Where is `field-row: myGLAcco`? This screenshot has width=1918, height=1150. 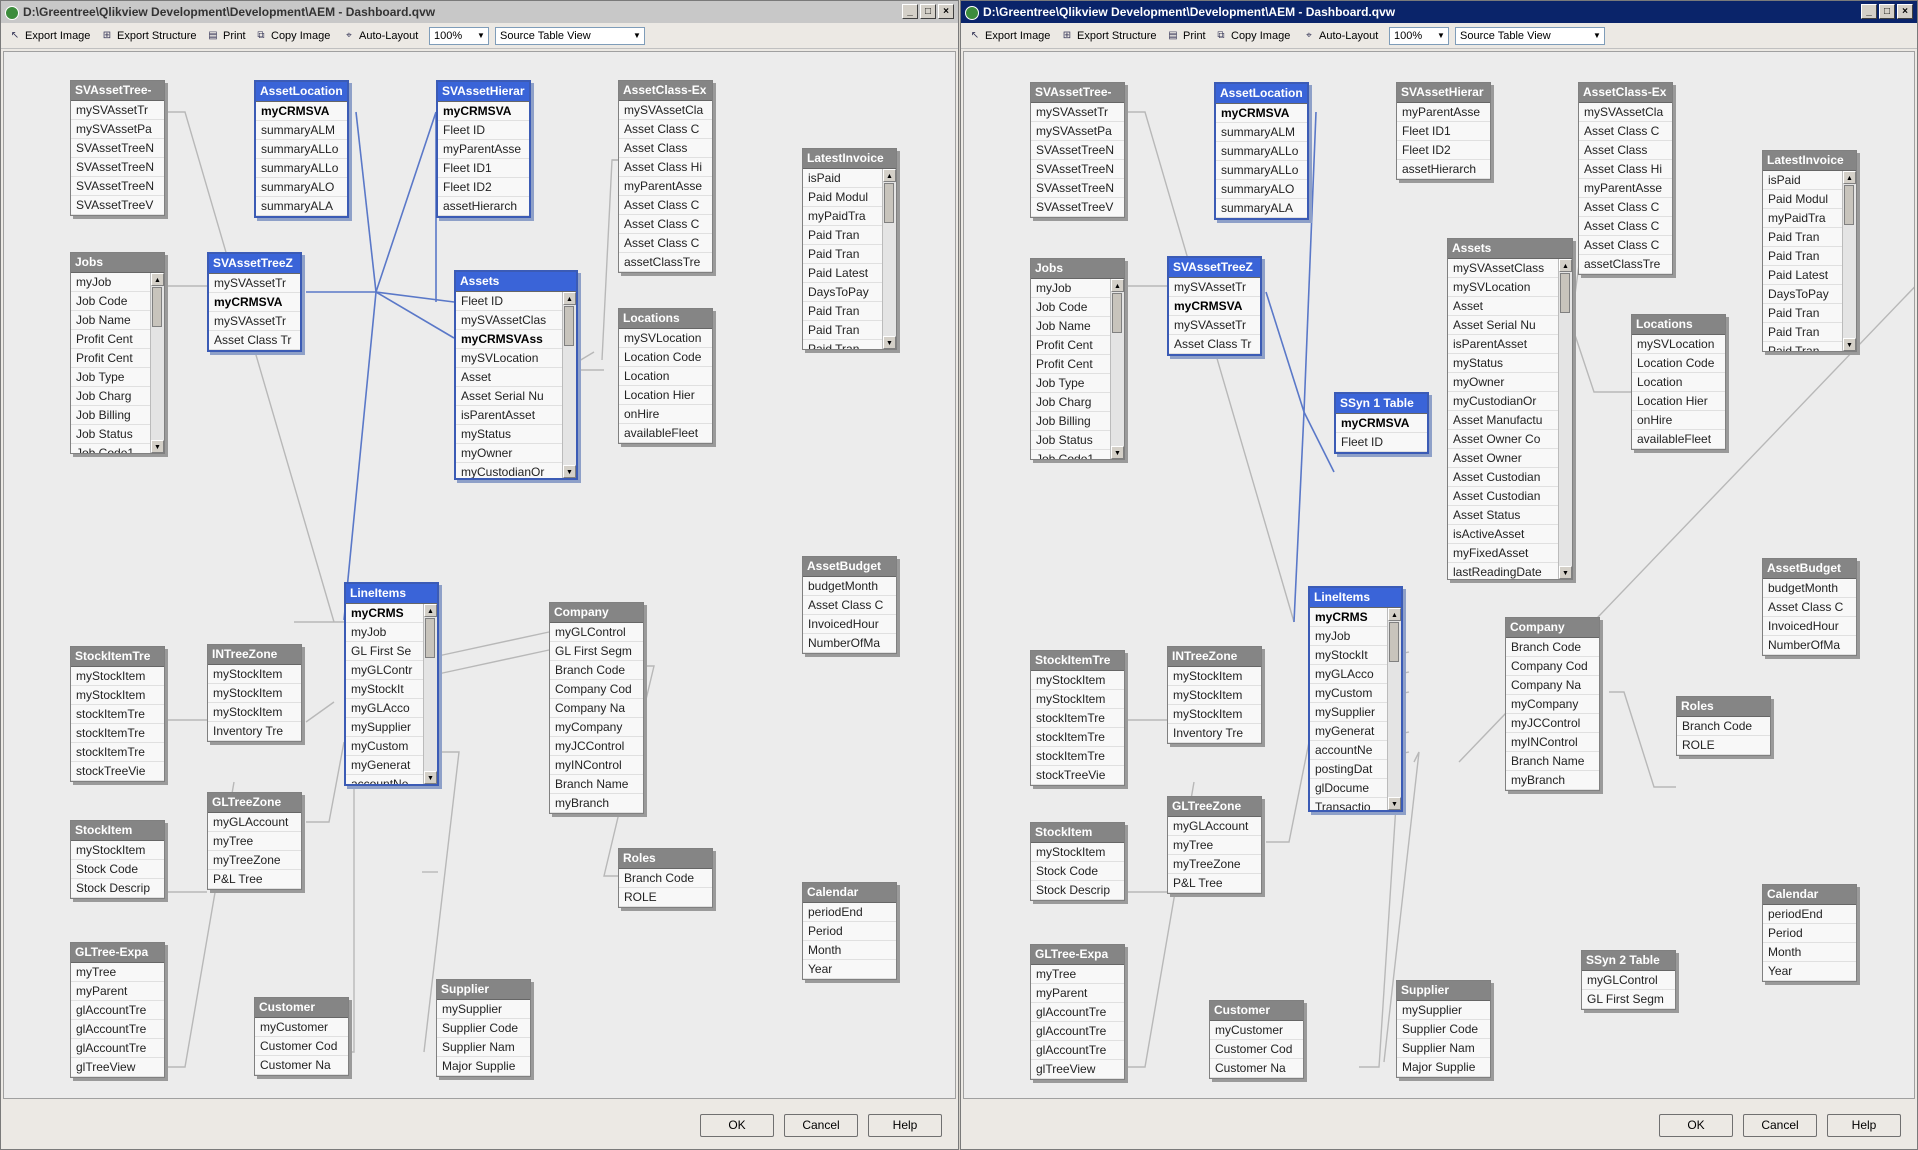
field-row: myGLAcco is located at coordinates (384, 708).